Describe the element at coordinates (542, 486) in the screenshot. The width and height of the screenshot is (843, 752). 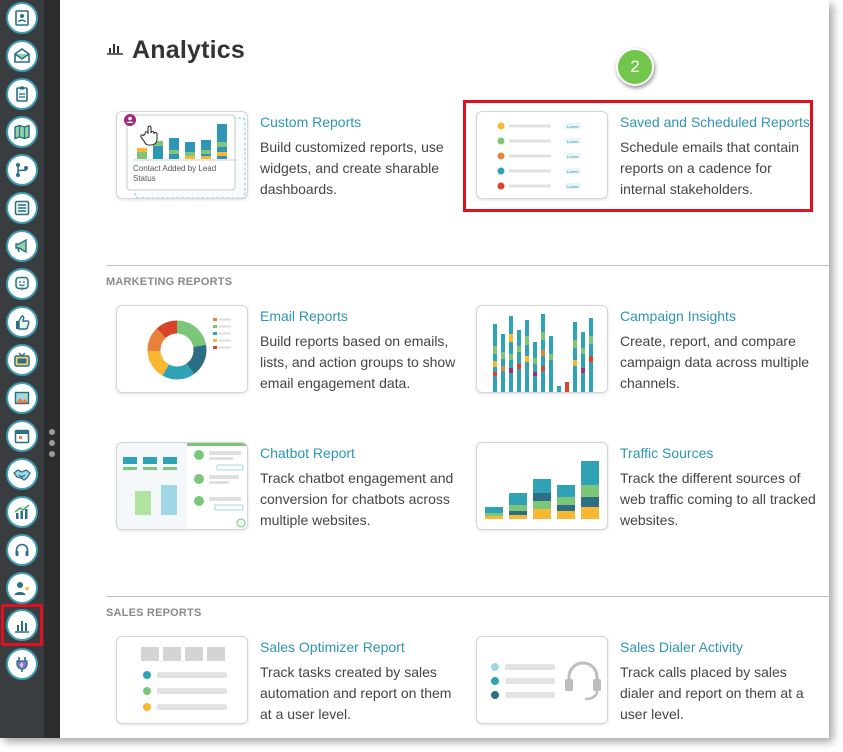
I see `traffic-sources-thumbnail` at that location.